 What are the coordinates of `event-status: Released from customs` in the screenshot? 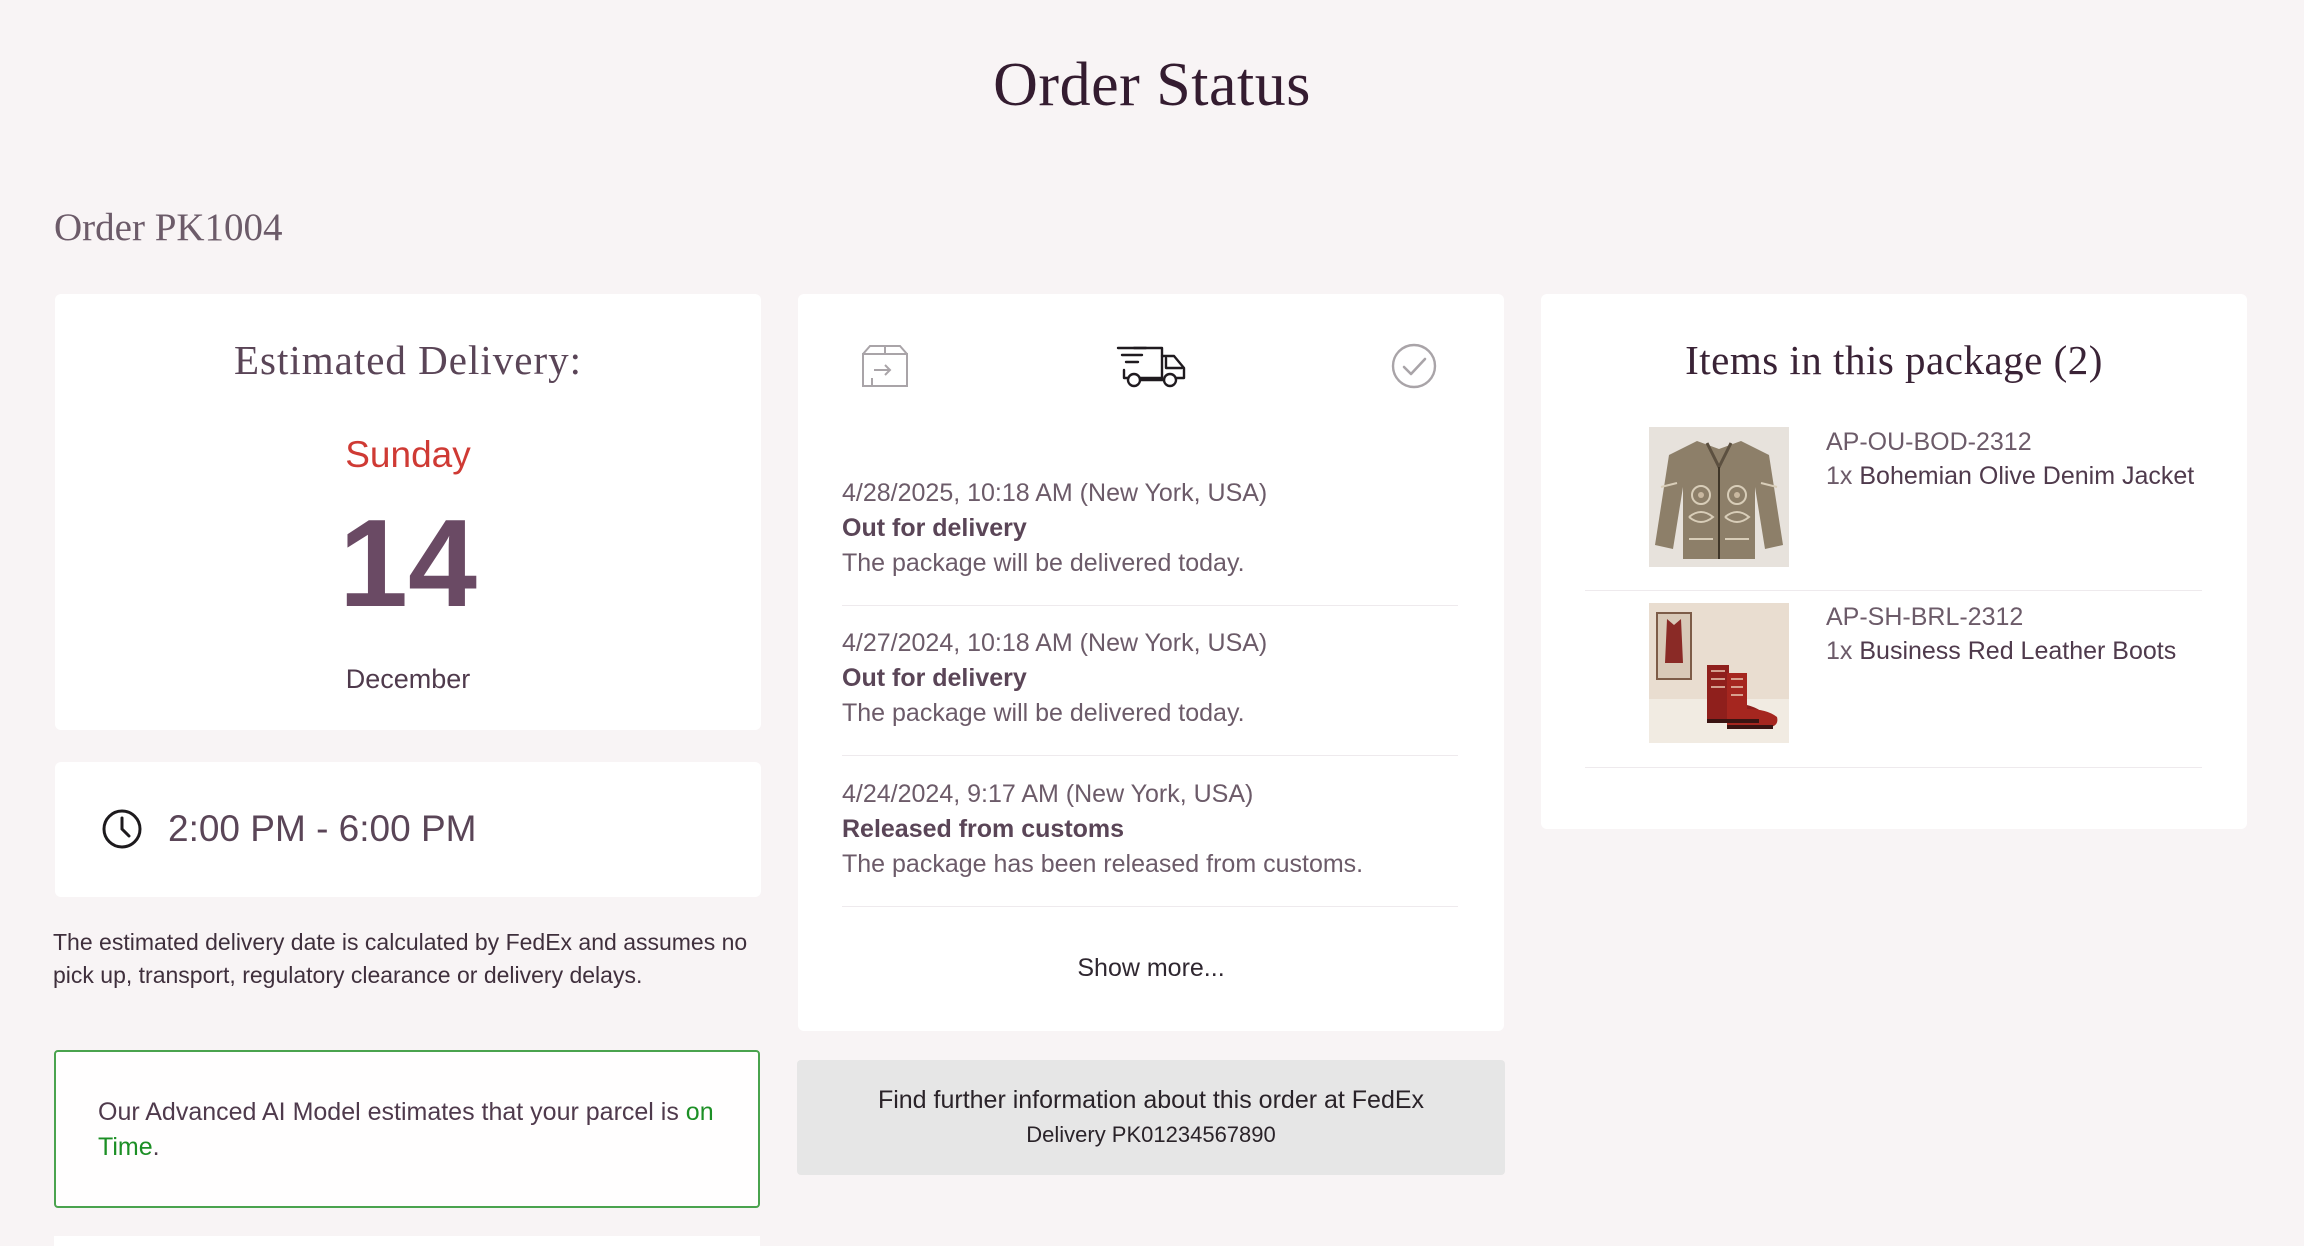 It's located at (983, 829).